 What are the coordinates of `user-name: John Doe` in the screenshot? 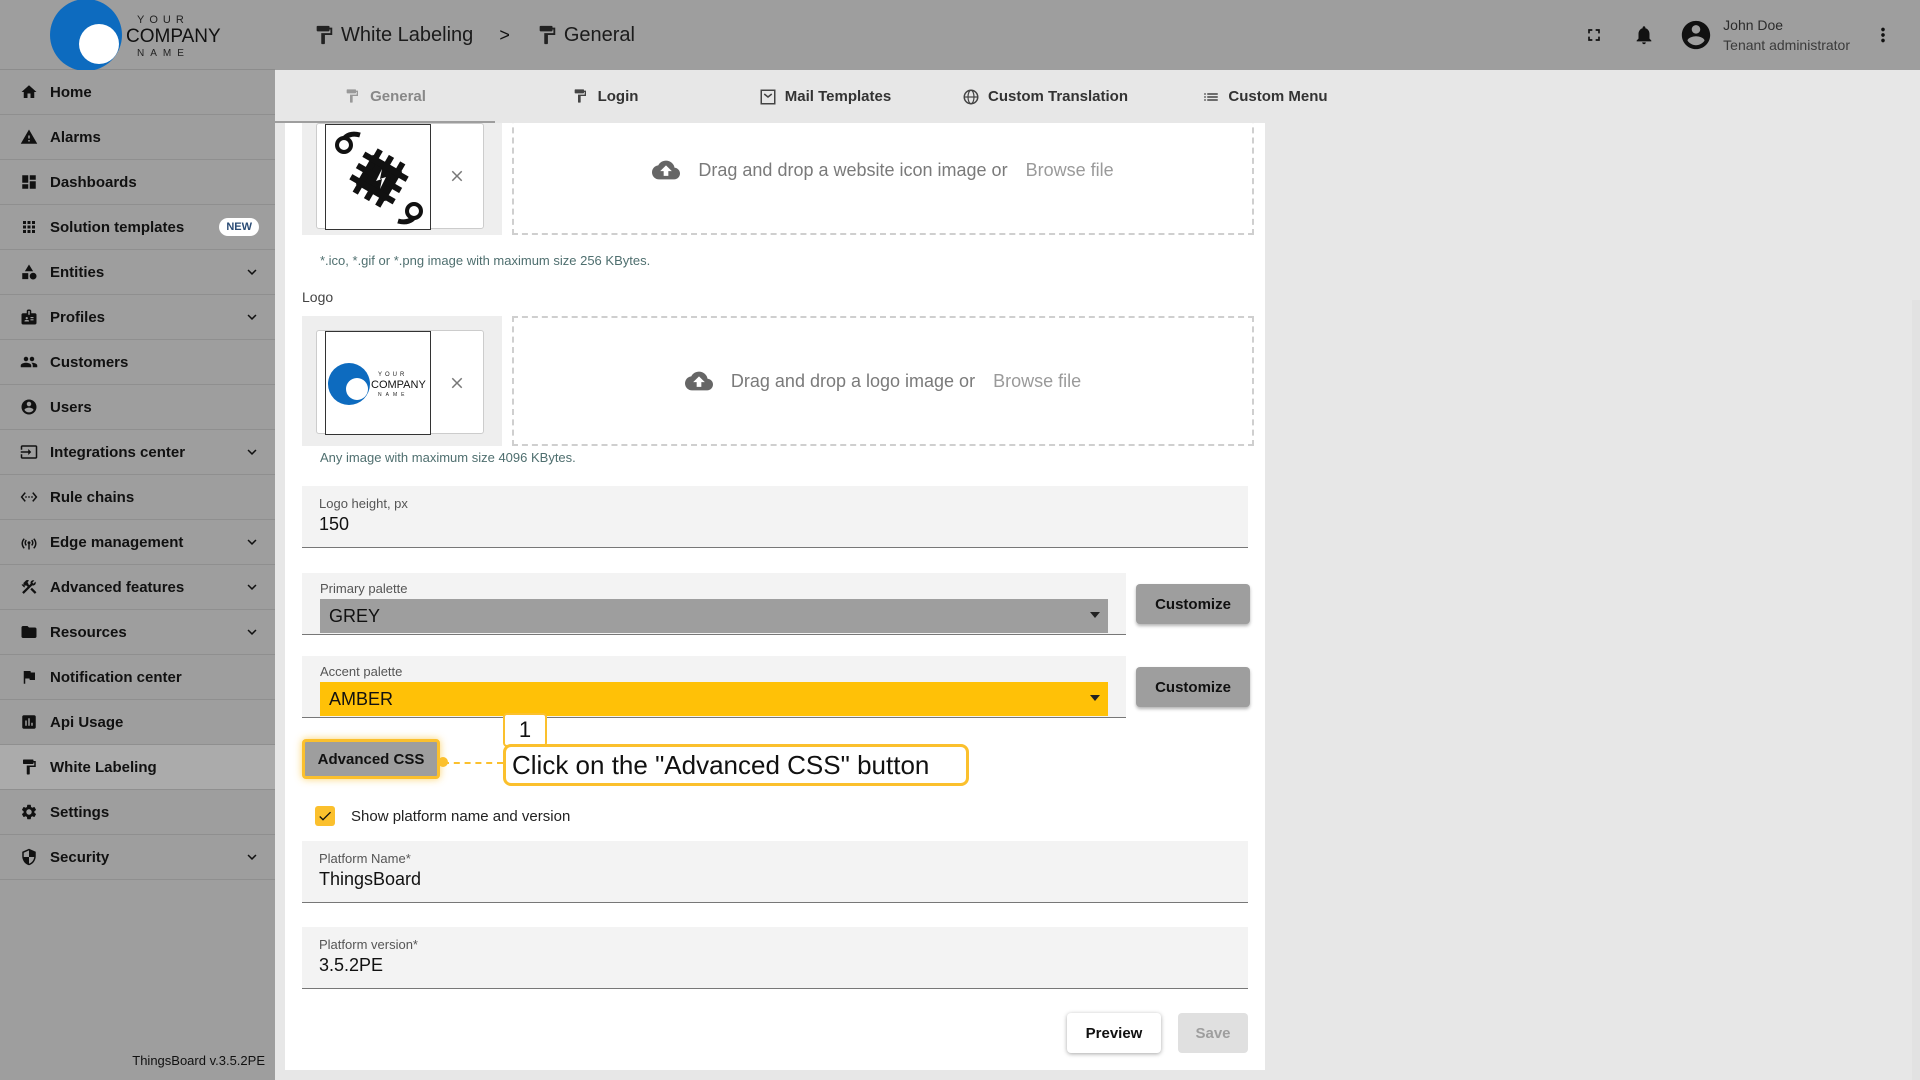 It's located at (1753, 25).